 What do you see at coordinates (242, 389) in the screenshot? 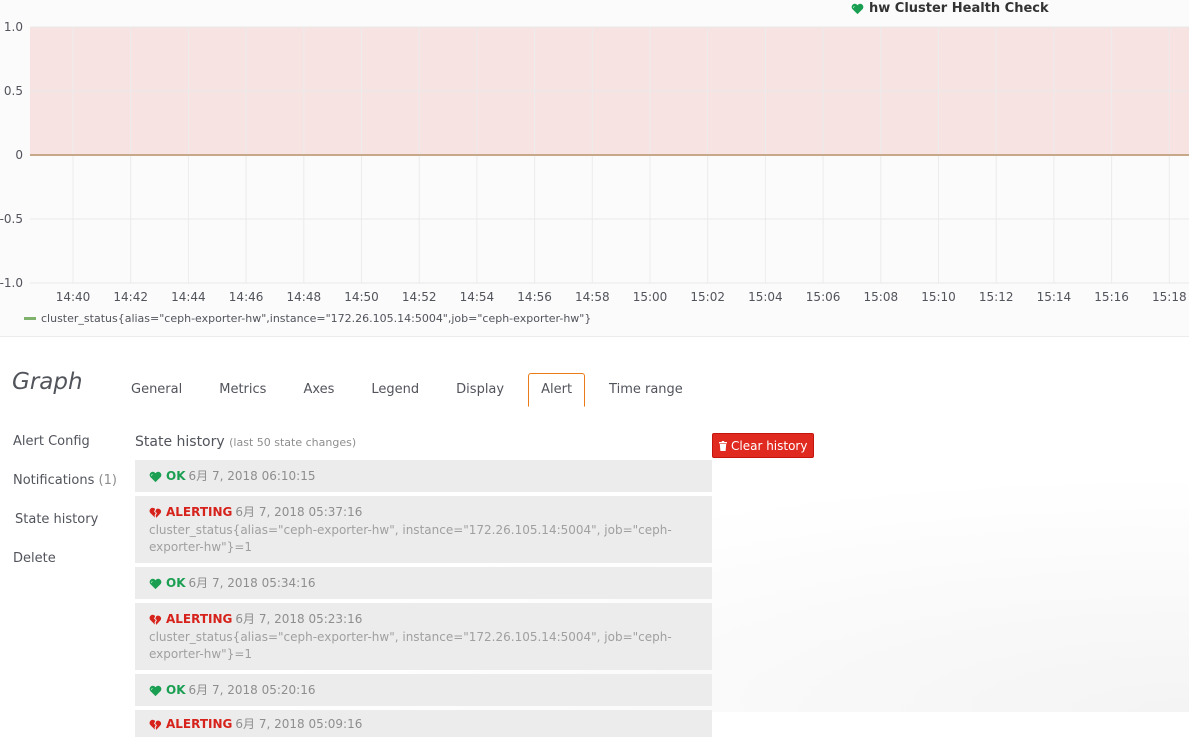
I see `tab-metrics: Metrics` at bounding box center [242, 389].